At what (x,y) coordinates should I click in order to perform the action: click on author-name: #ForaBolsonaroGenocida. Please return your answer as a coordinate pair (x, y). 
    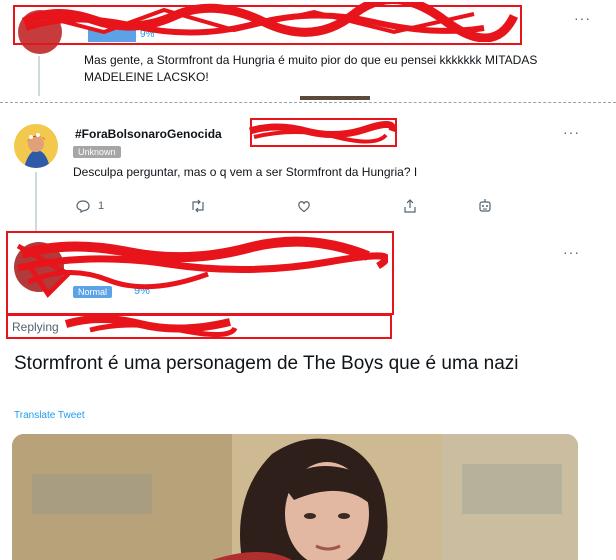
    Looking at the image, I should click on (148, 134).